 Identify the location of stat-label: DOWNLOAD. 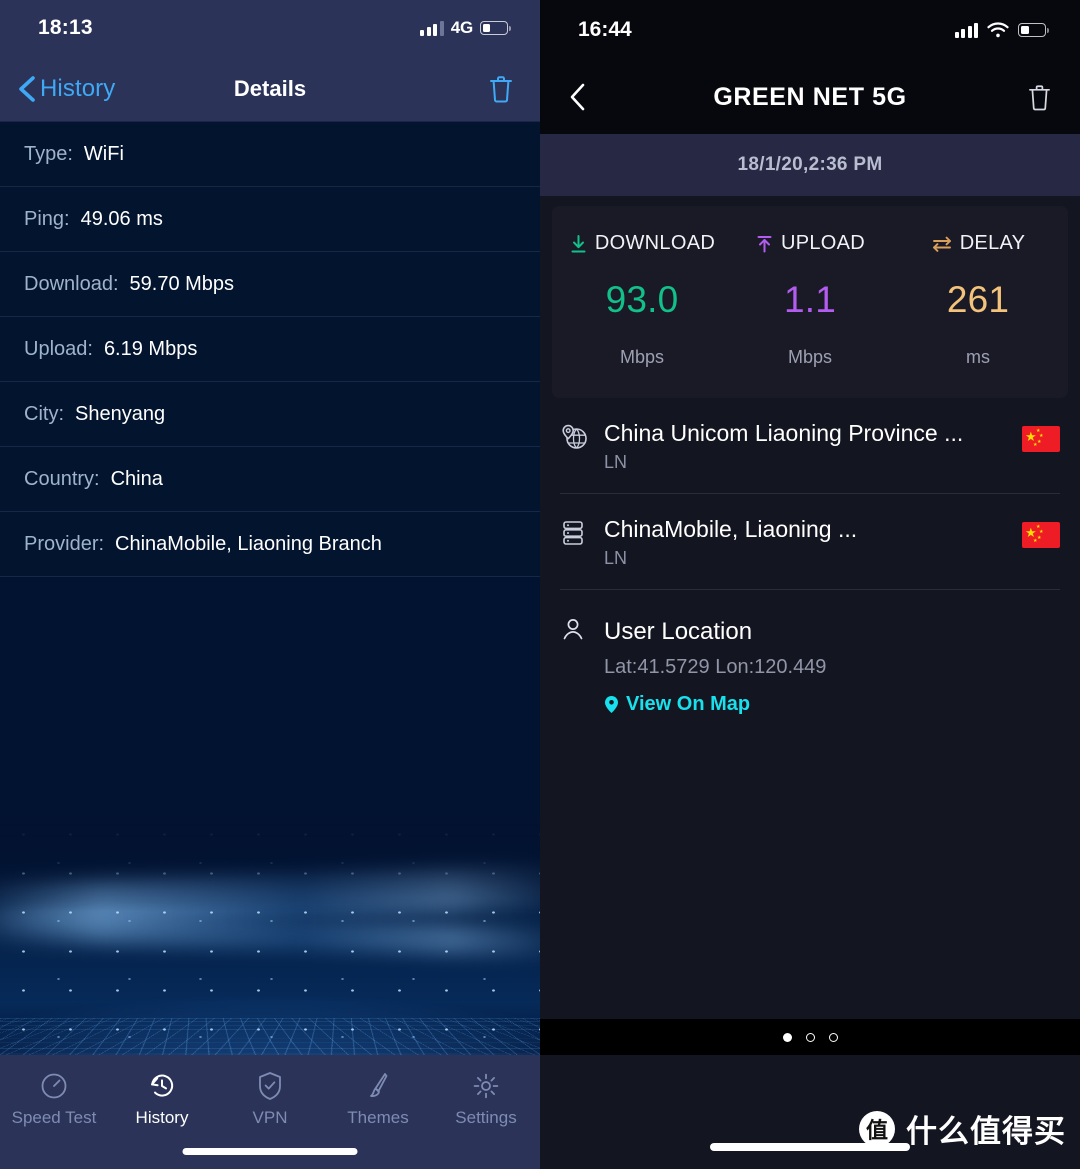
(655, 243).